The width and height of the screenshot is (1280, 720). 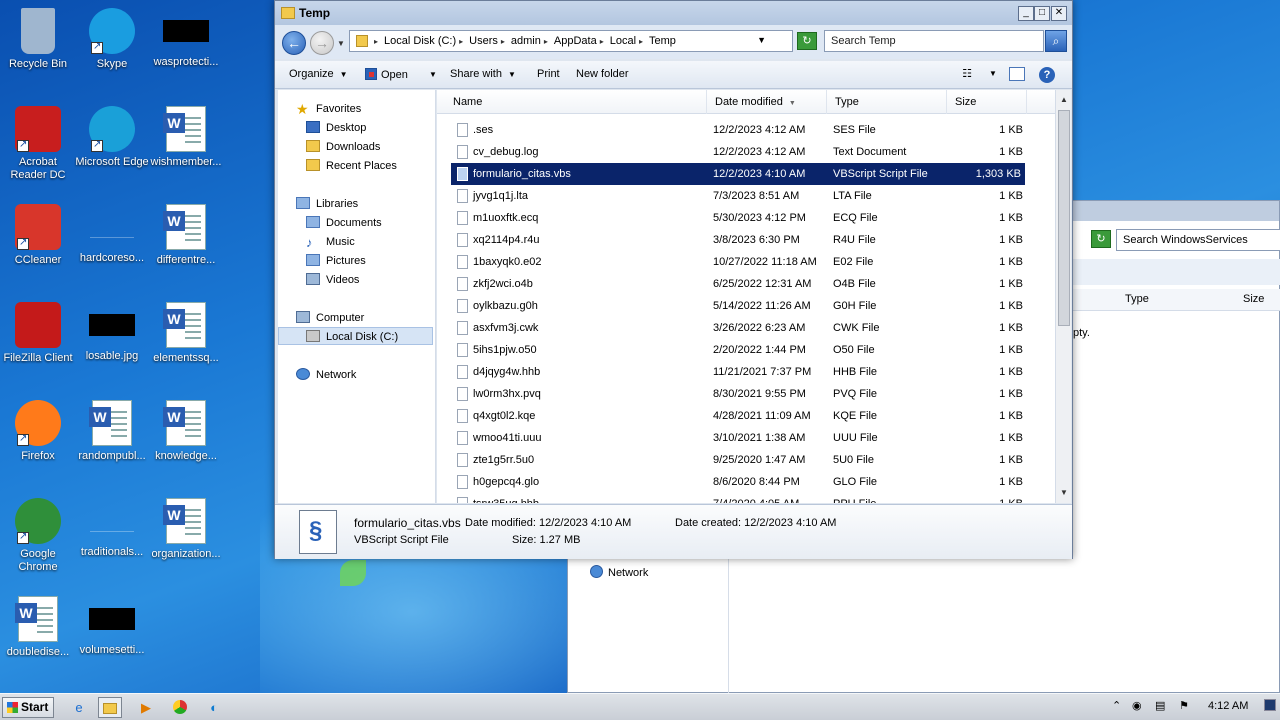 What do you see at coordinates (110, 707) in the screenshot?
I see `explorer-taskbar-icon` at bounding box center [110, 707].